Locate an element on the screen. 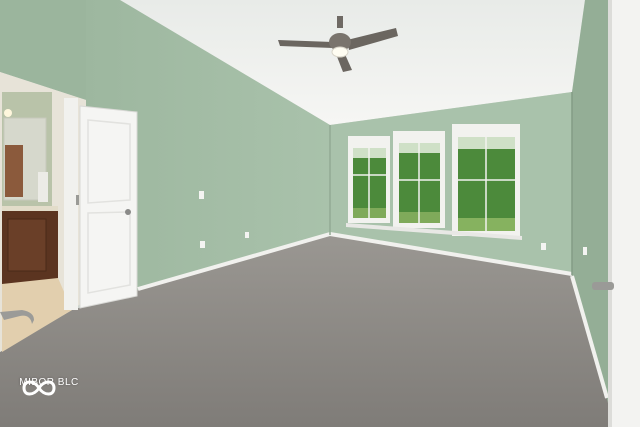 The width and height of the screenshot is (640, 427). right-door-handle is located at coordinates (603, 286).